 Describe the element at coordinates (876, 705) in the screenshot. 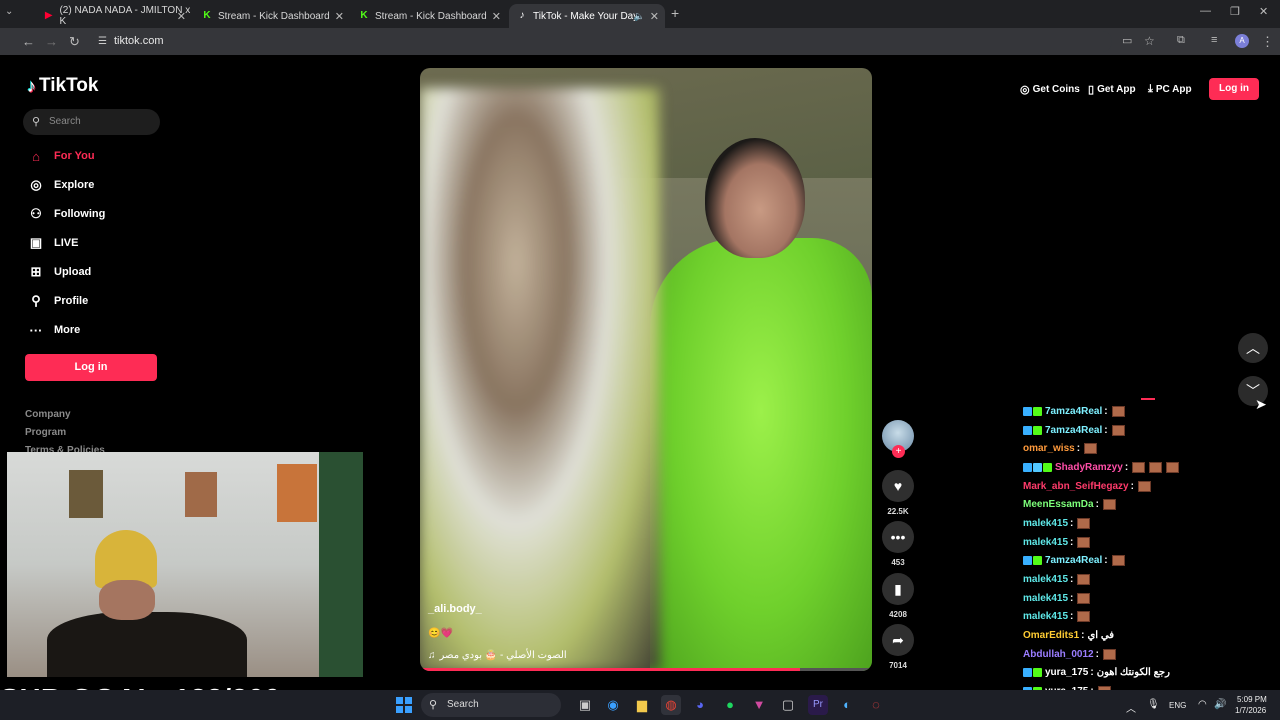

I see `record-app-icon: ◌` at that location.